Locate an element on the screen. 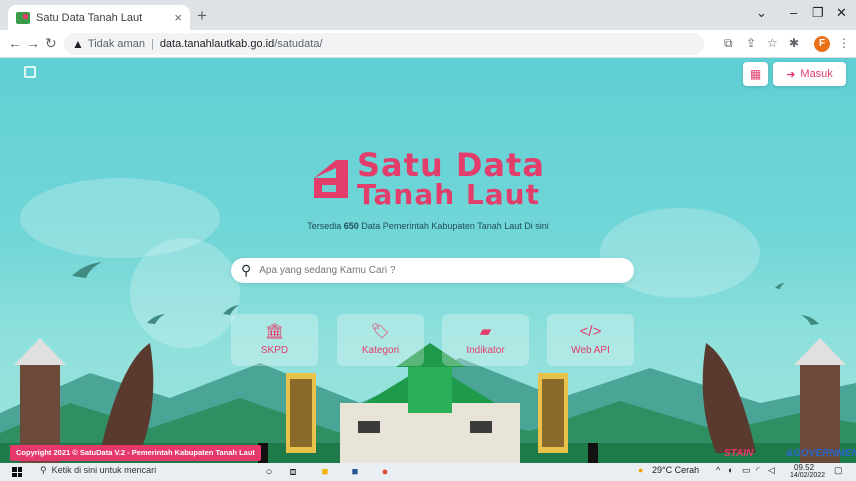 This screenshot has height=481, width=856. sponsor-logo-a: STAIN is located at coordinates (739, 453).